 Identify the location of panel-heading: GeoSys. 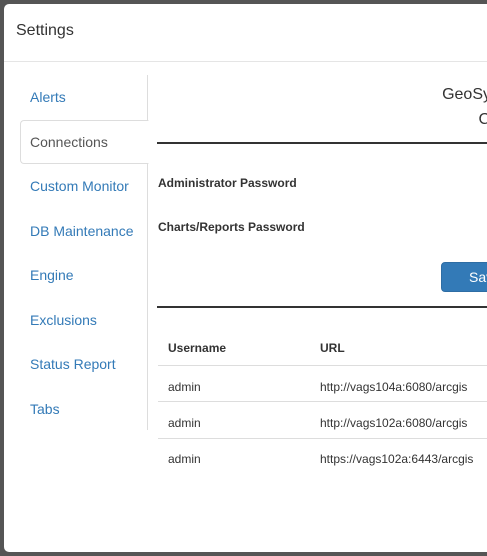
(464, 94).